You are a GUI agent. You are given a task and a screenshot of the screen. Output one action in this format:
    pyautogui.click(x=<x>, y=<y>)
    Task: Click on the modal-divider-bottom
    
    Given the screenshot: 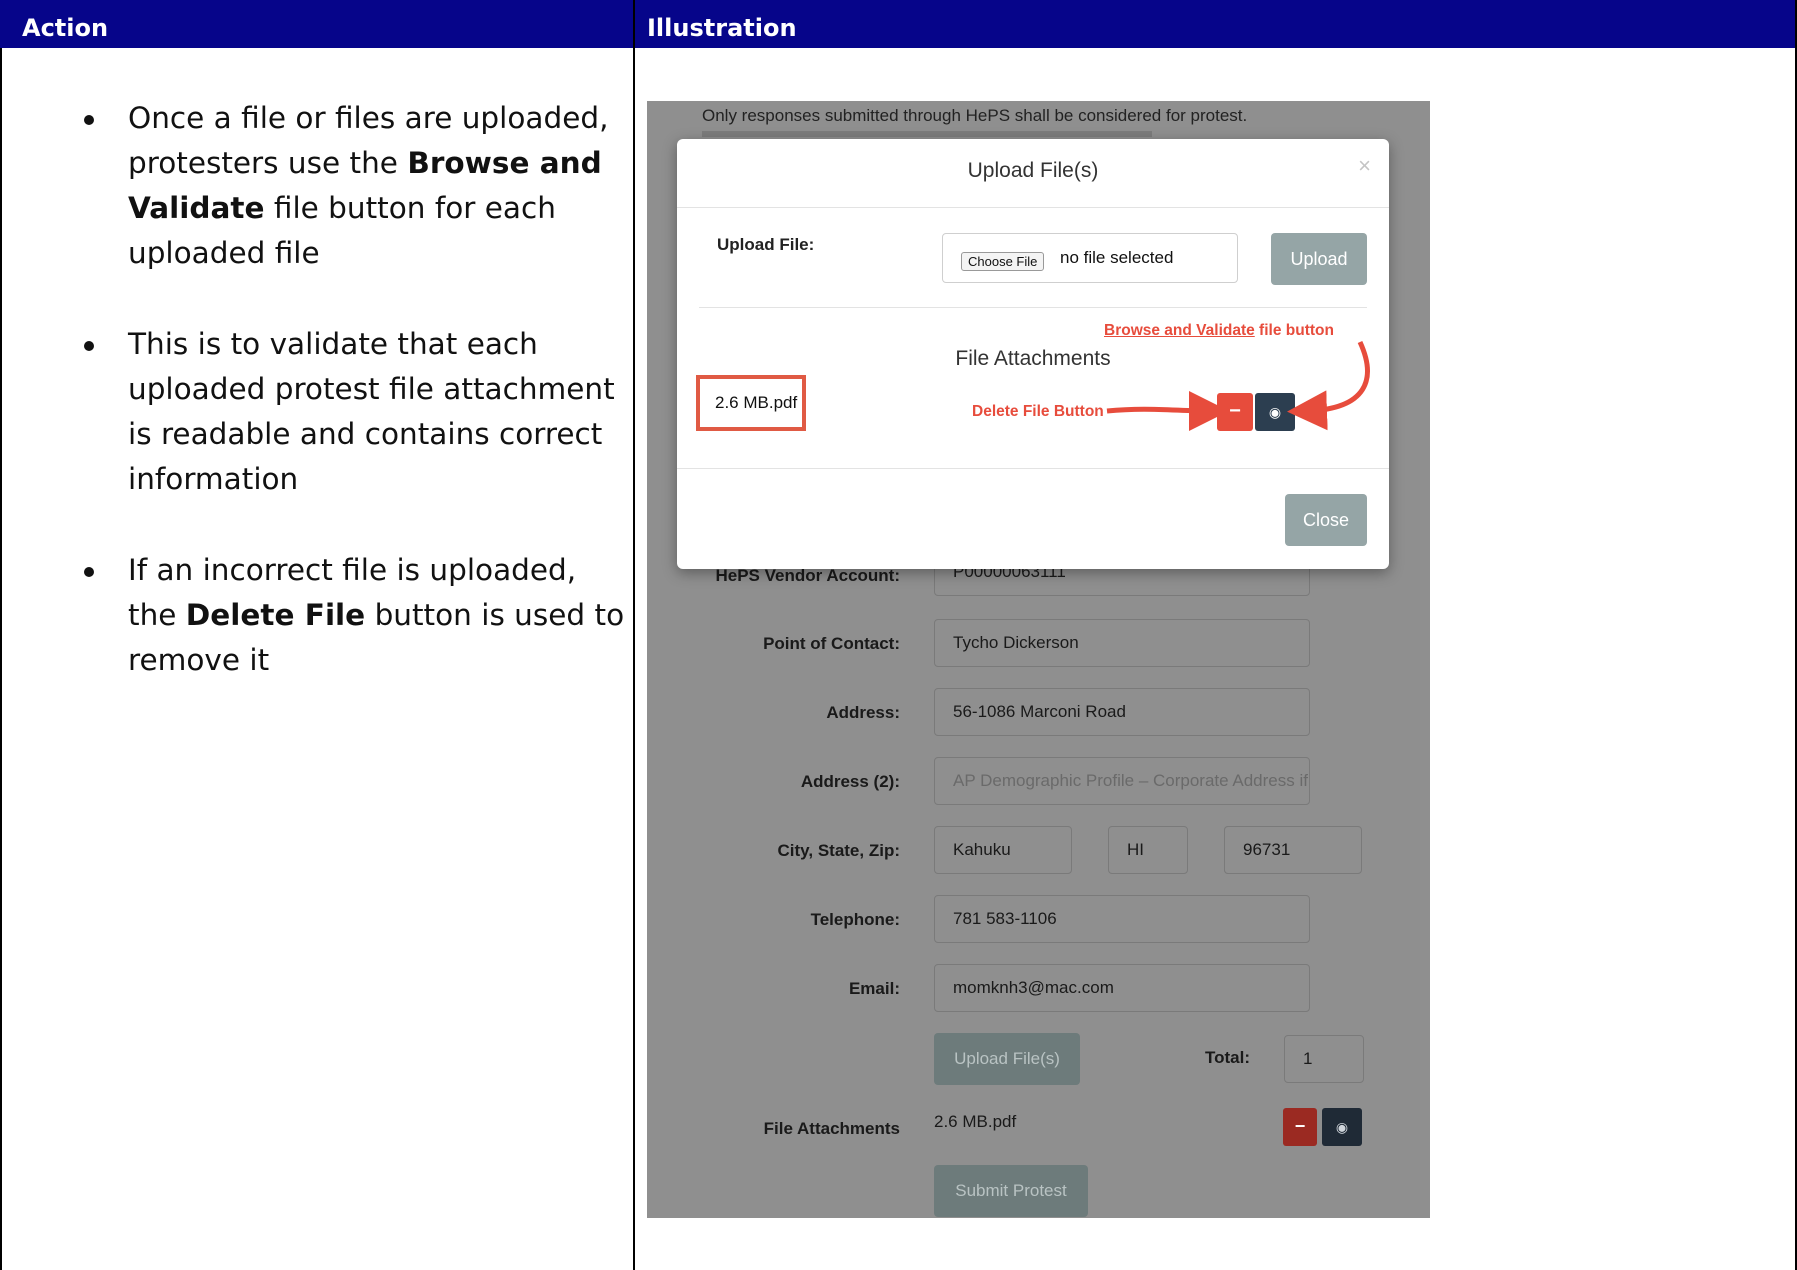 What is the action you would take?
    pyautogui.click(x=1033, y=468)
    